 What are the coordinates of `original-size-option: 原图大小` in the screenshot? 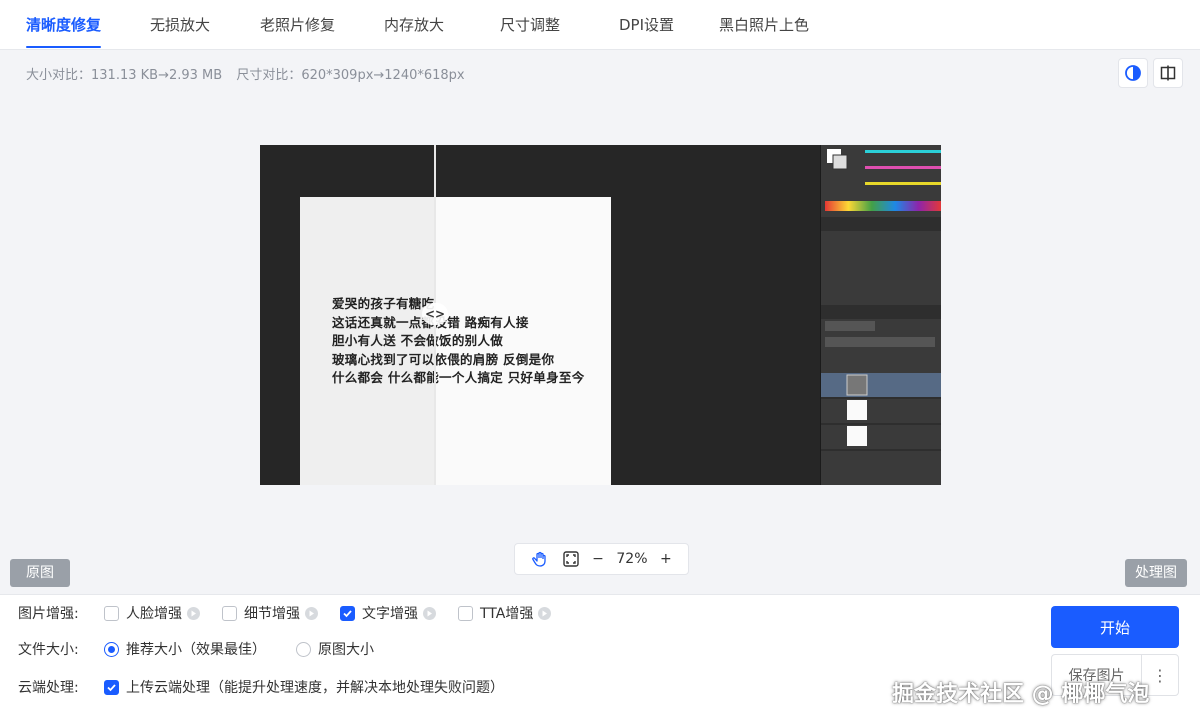 It's located at (335, 649).